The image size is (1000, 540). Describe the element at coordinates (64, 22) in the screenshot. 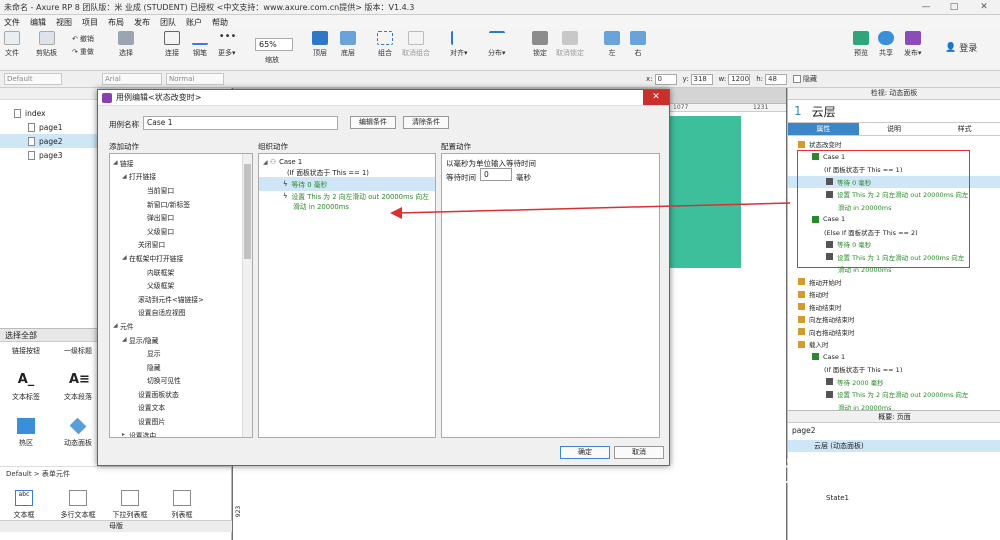

I see `menu-item: 视图` at that location.